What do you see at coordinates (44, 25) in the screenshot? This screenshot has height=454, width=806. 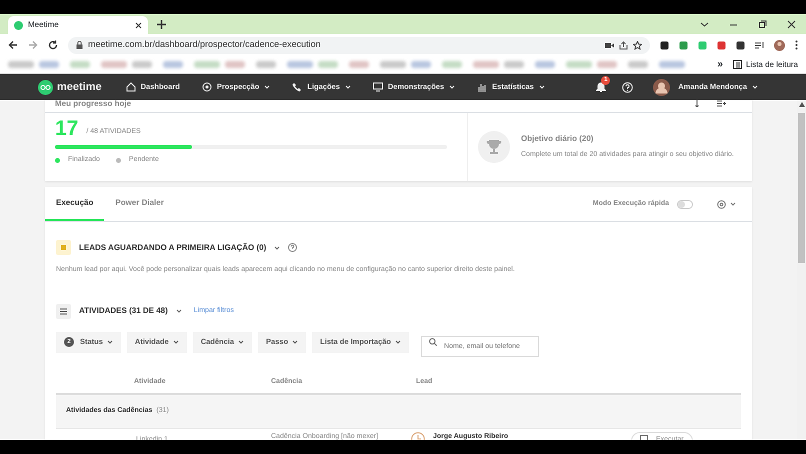 I see `tab-title: Meetime` at bounding box center [44, 25].